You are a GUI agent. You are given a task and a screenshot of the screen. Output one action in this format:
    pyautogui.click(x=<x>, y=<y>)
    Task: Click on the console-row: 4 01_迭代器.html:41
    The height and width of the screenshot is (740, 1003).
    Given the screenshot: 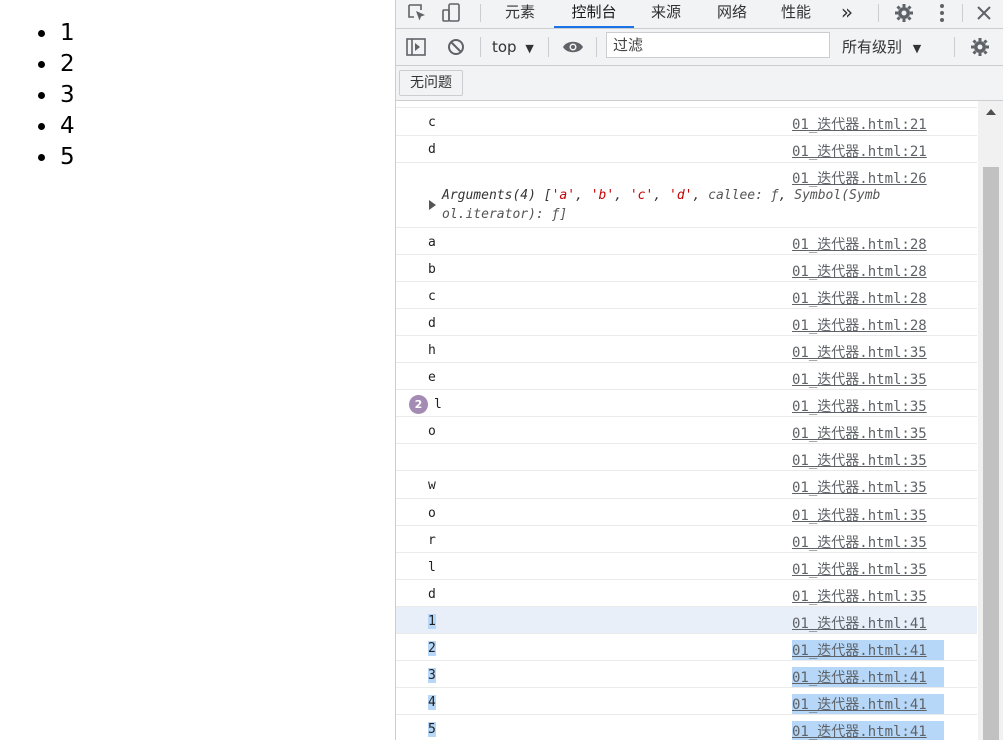 What is the action you would take?
    pyautogui.click(x=686, y=701)
    